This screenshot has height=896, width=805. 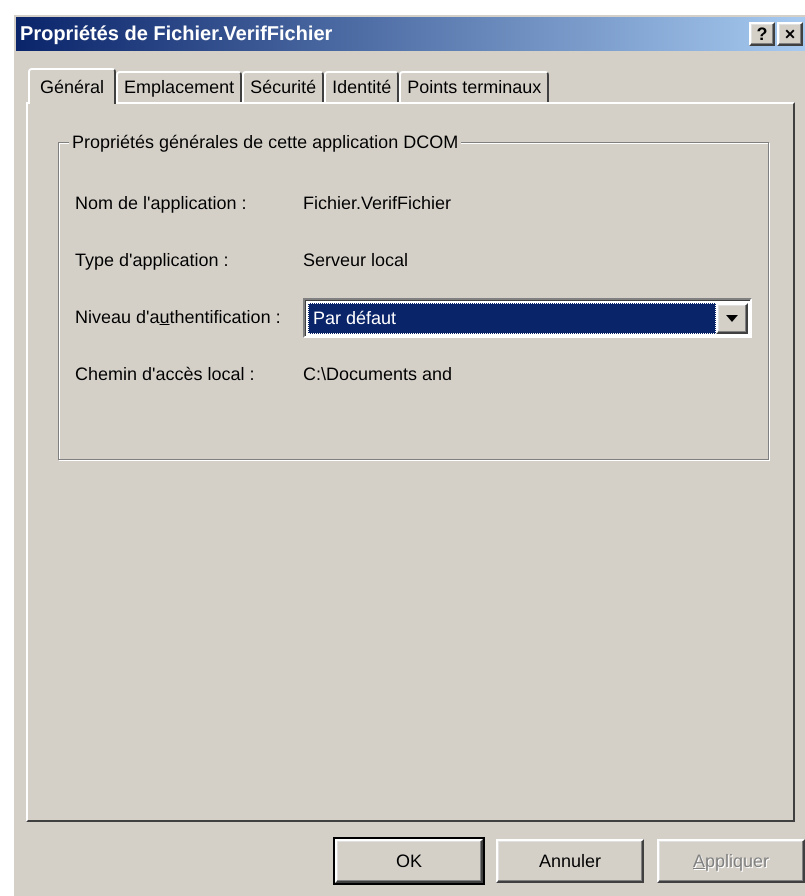 I want to click on field-label: Chemin d'accès local :, so click(x=165, y=374).